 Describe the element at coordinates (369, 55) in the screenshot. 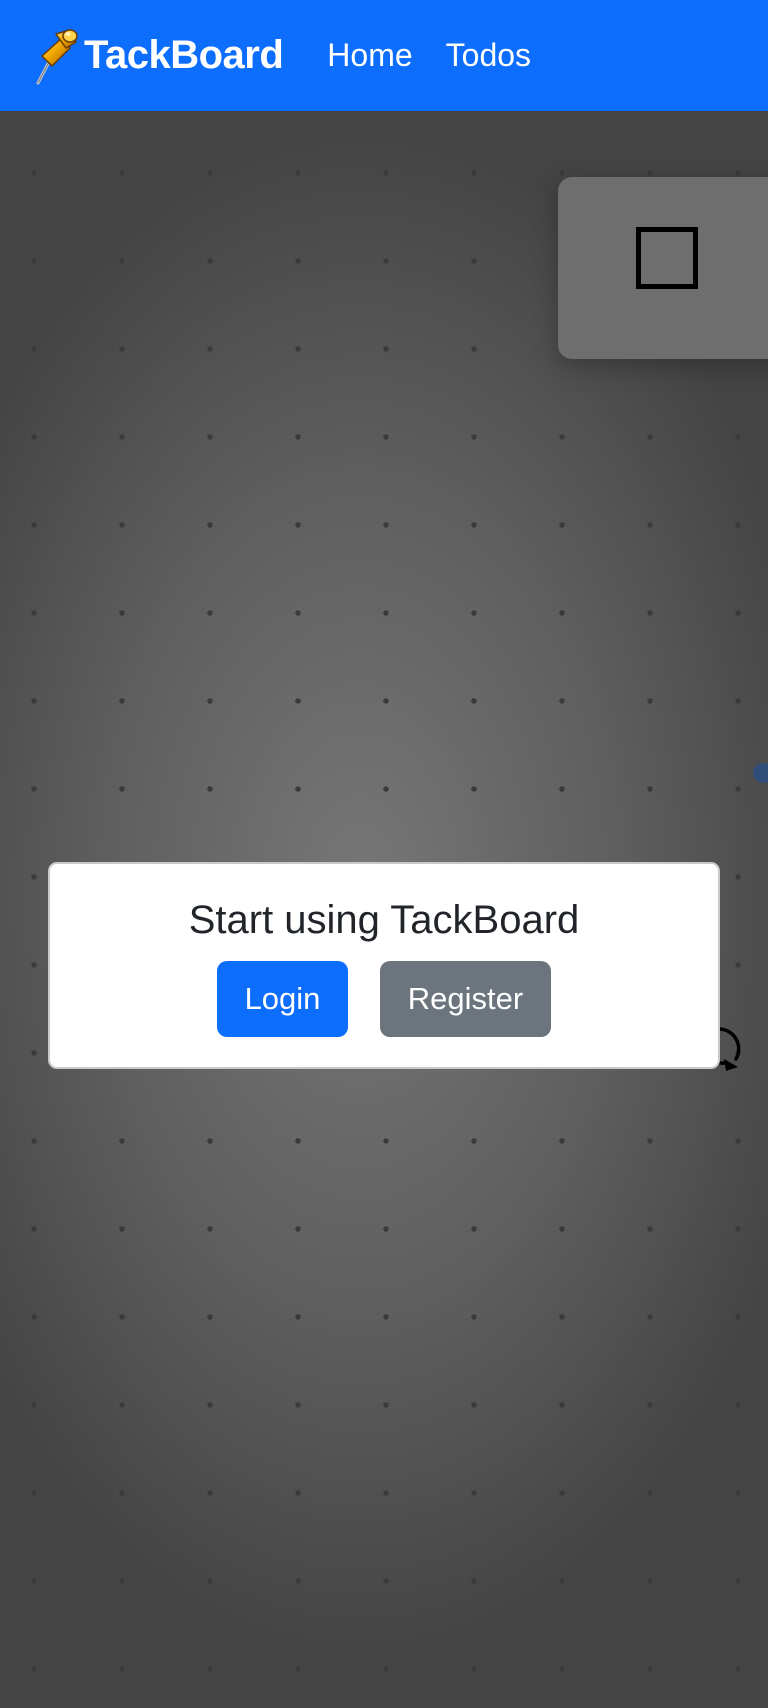

I see `nav-link-home: Home` at that location.